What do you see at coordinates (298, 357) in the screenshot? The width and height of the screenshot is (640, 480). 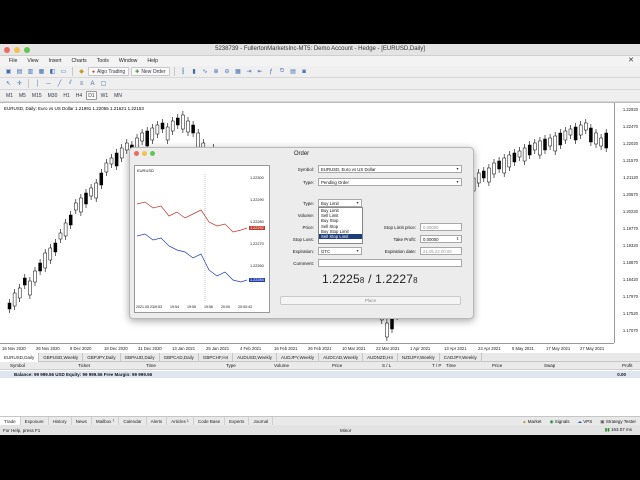 I see `chart-tab: AUDJPY,Weekly` at bounding box center [298, 357].